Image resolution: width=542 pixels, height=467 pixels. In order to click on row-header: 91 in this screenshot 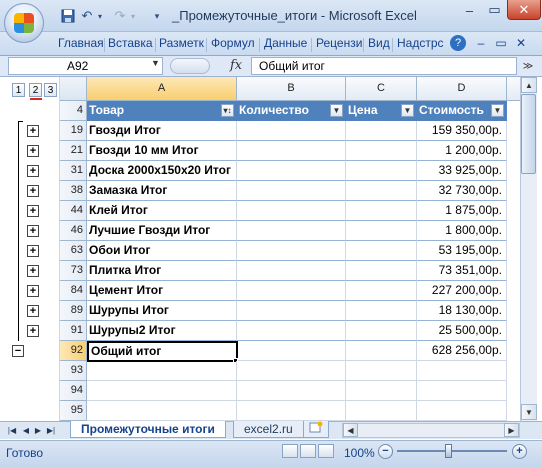, I will do `click(73, 331)`.